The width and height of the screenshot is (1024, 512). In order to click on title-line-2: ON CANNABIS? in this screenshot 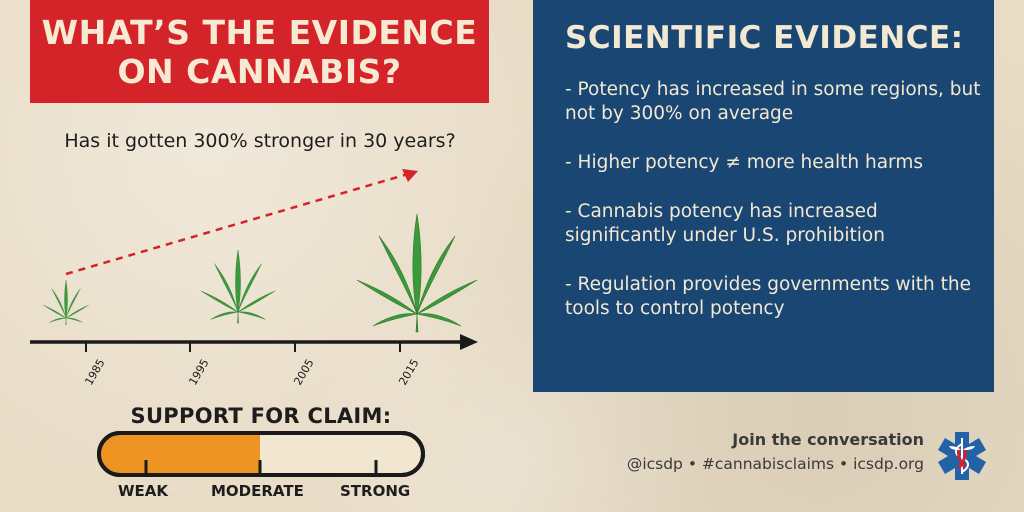, I will do `click(259, 71)`.